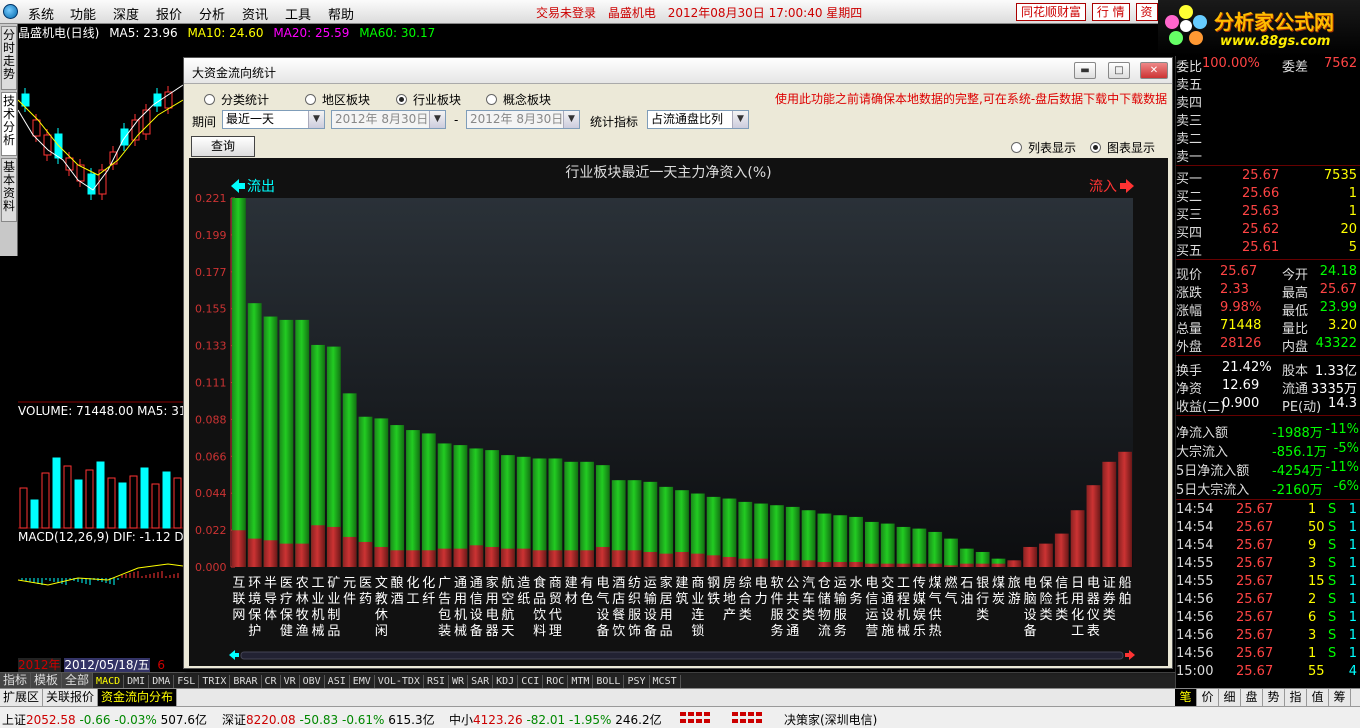 This screenshot has height=728, width=1360. Describe the element at coordinates (341, 13) in the screenshot. I see `menu-help: 帮助` at that location.